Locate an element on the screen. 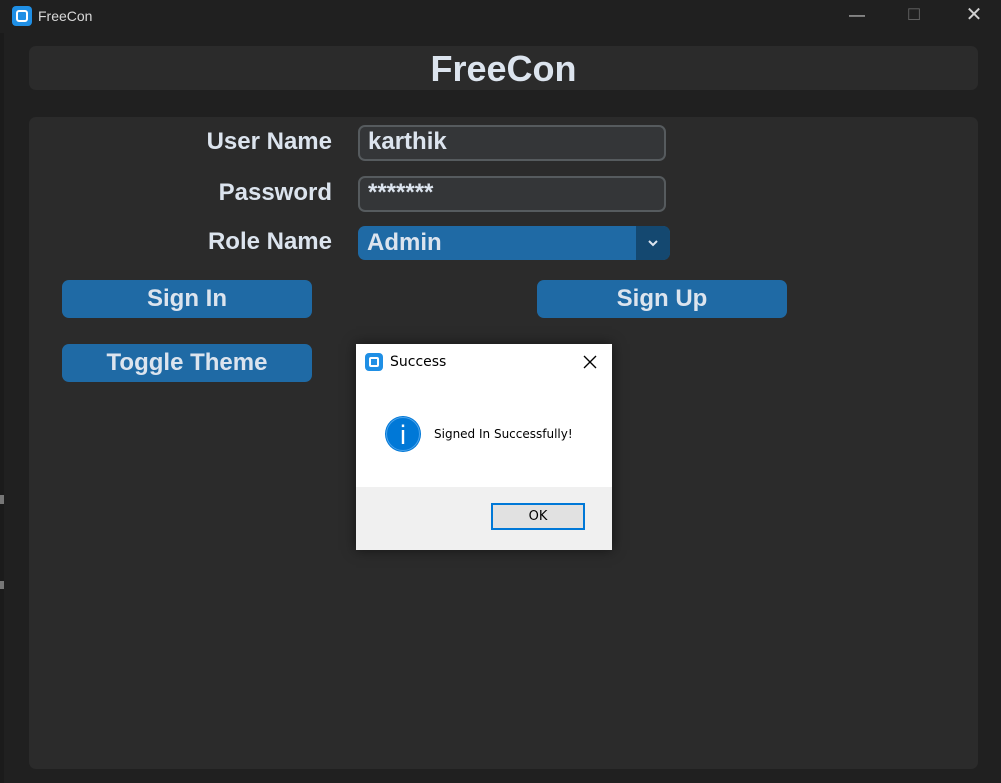 The image size is (1001, 783). dialog-app-icon is located at coordinates (374, 362).